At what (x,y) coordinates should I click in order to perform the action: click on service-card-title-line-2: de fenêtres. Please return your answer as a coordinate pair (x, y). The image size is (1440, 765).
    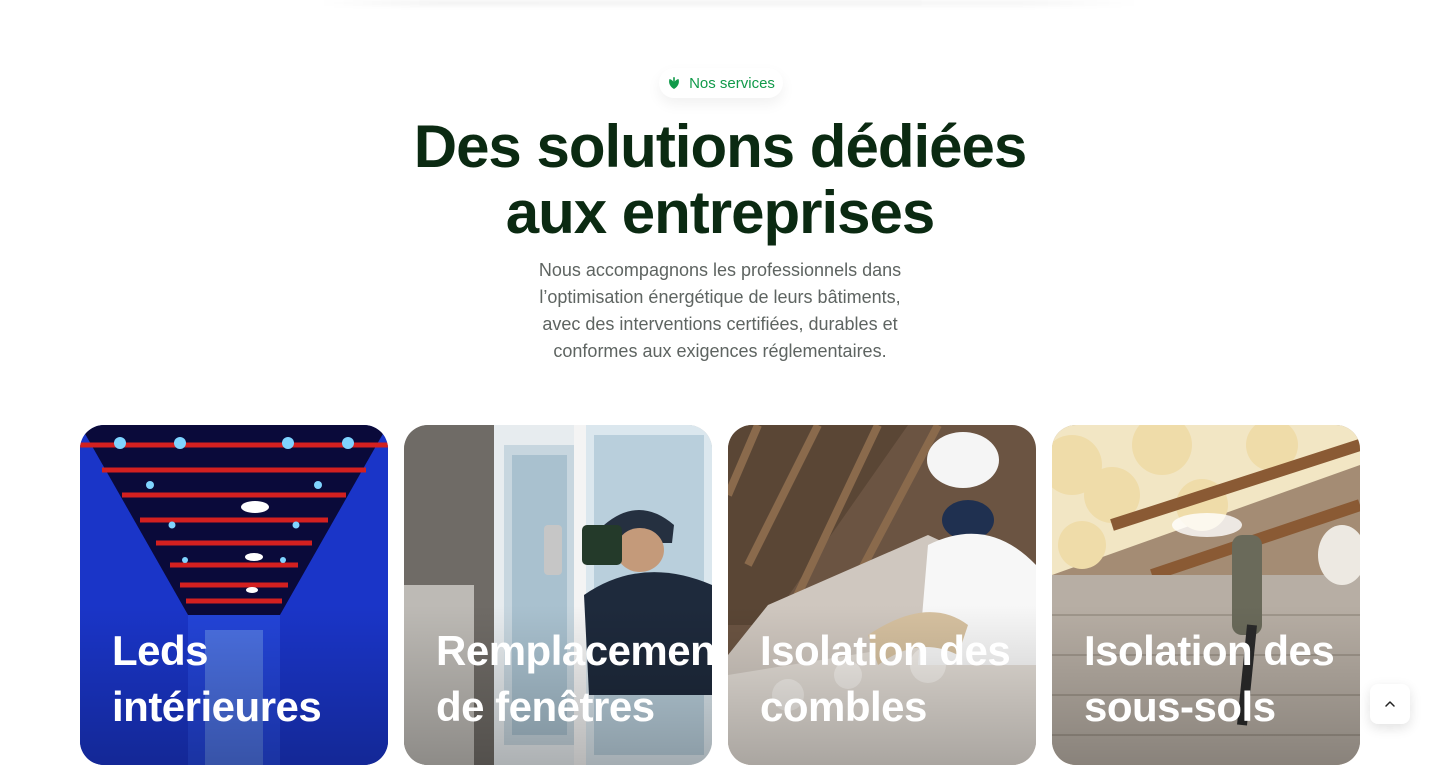
    Looking at the image, I should click on (545, 706).